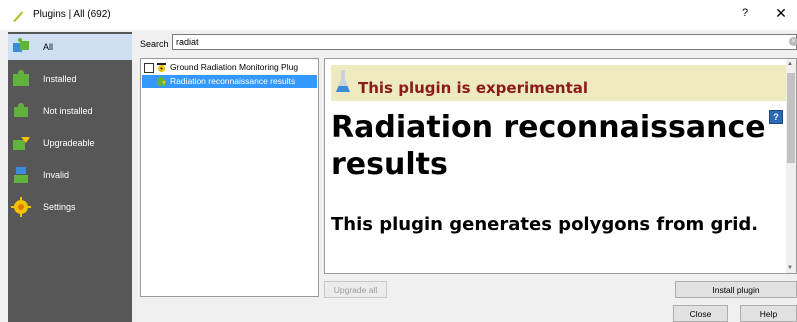 This screenshot has width=797, height=322. Describe the element at coordinates (790, 268) in the screenshot. I see `scroll-down-icon: ▼` at that location.